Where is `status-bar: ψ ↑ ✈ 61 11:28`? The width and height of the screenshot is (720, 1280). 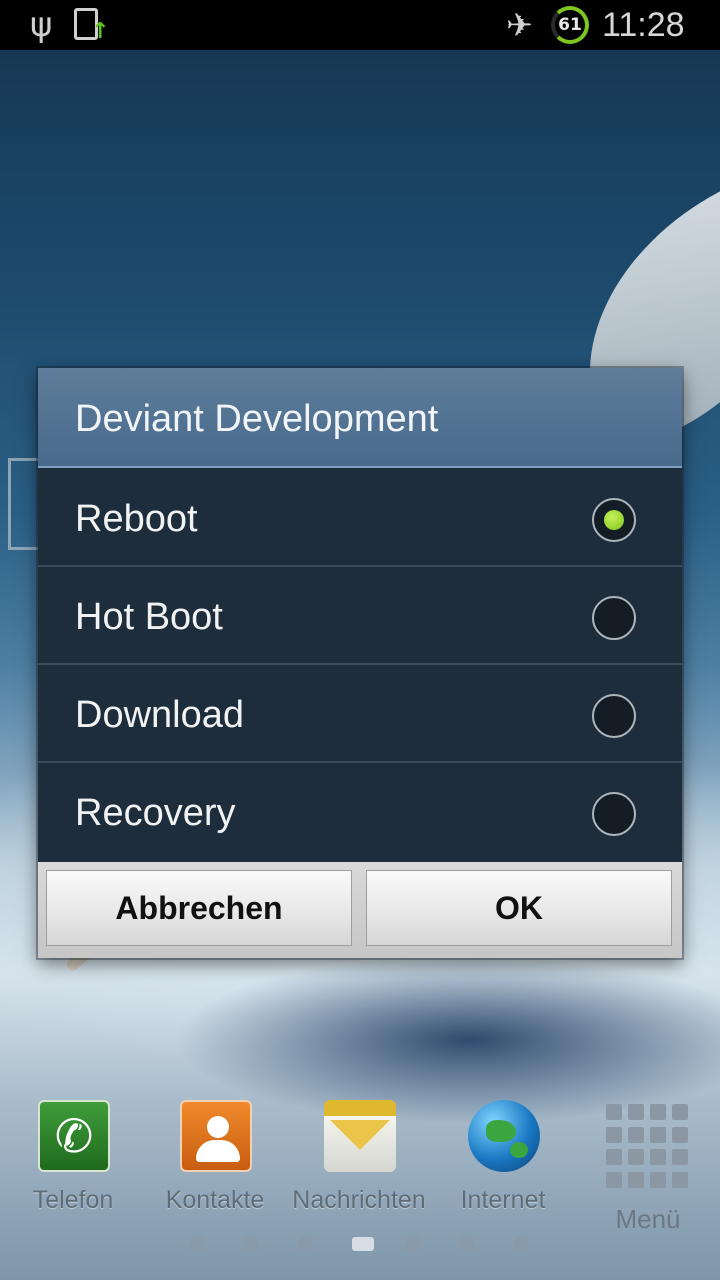 status-bar: ψ ↑ ✈ 61 11:28 is located at coordinates (360, 25).